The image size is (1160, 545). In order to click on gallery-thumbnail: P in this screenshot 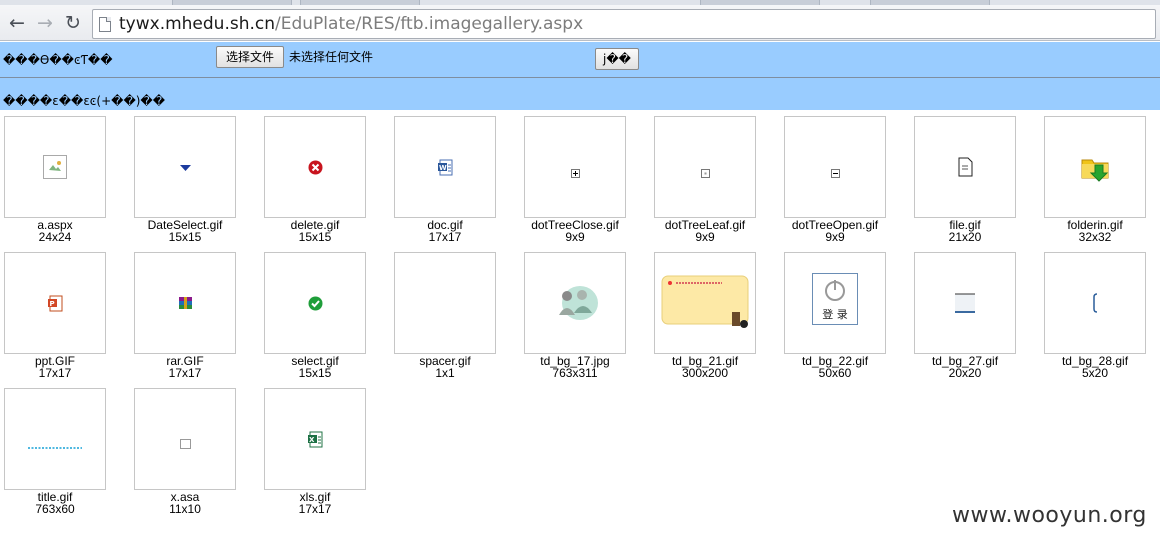, I will do `click(55, 303)`.